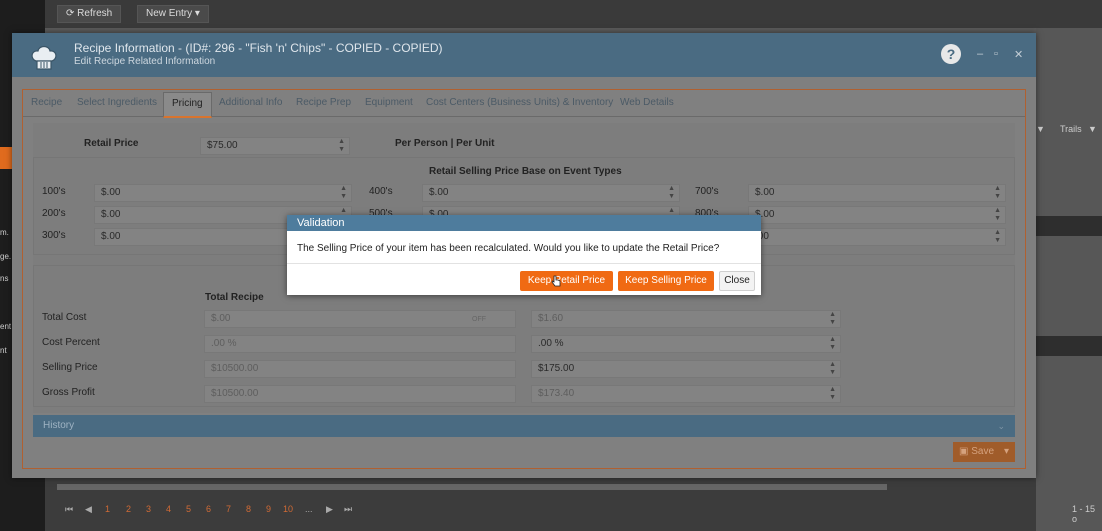 This screenshot has width=1102, height=531. I want to click on keep-selling-price-button: Keep Selling Price, so click(666, 281).